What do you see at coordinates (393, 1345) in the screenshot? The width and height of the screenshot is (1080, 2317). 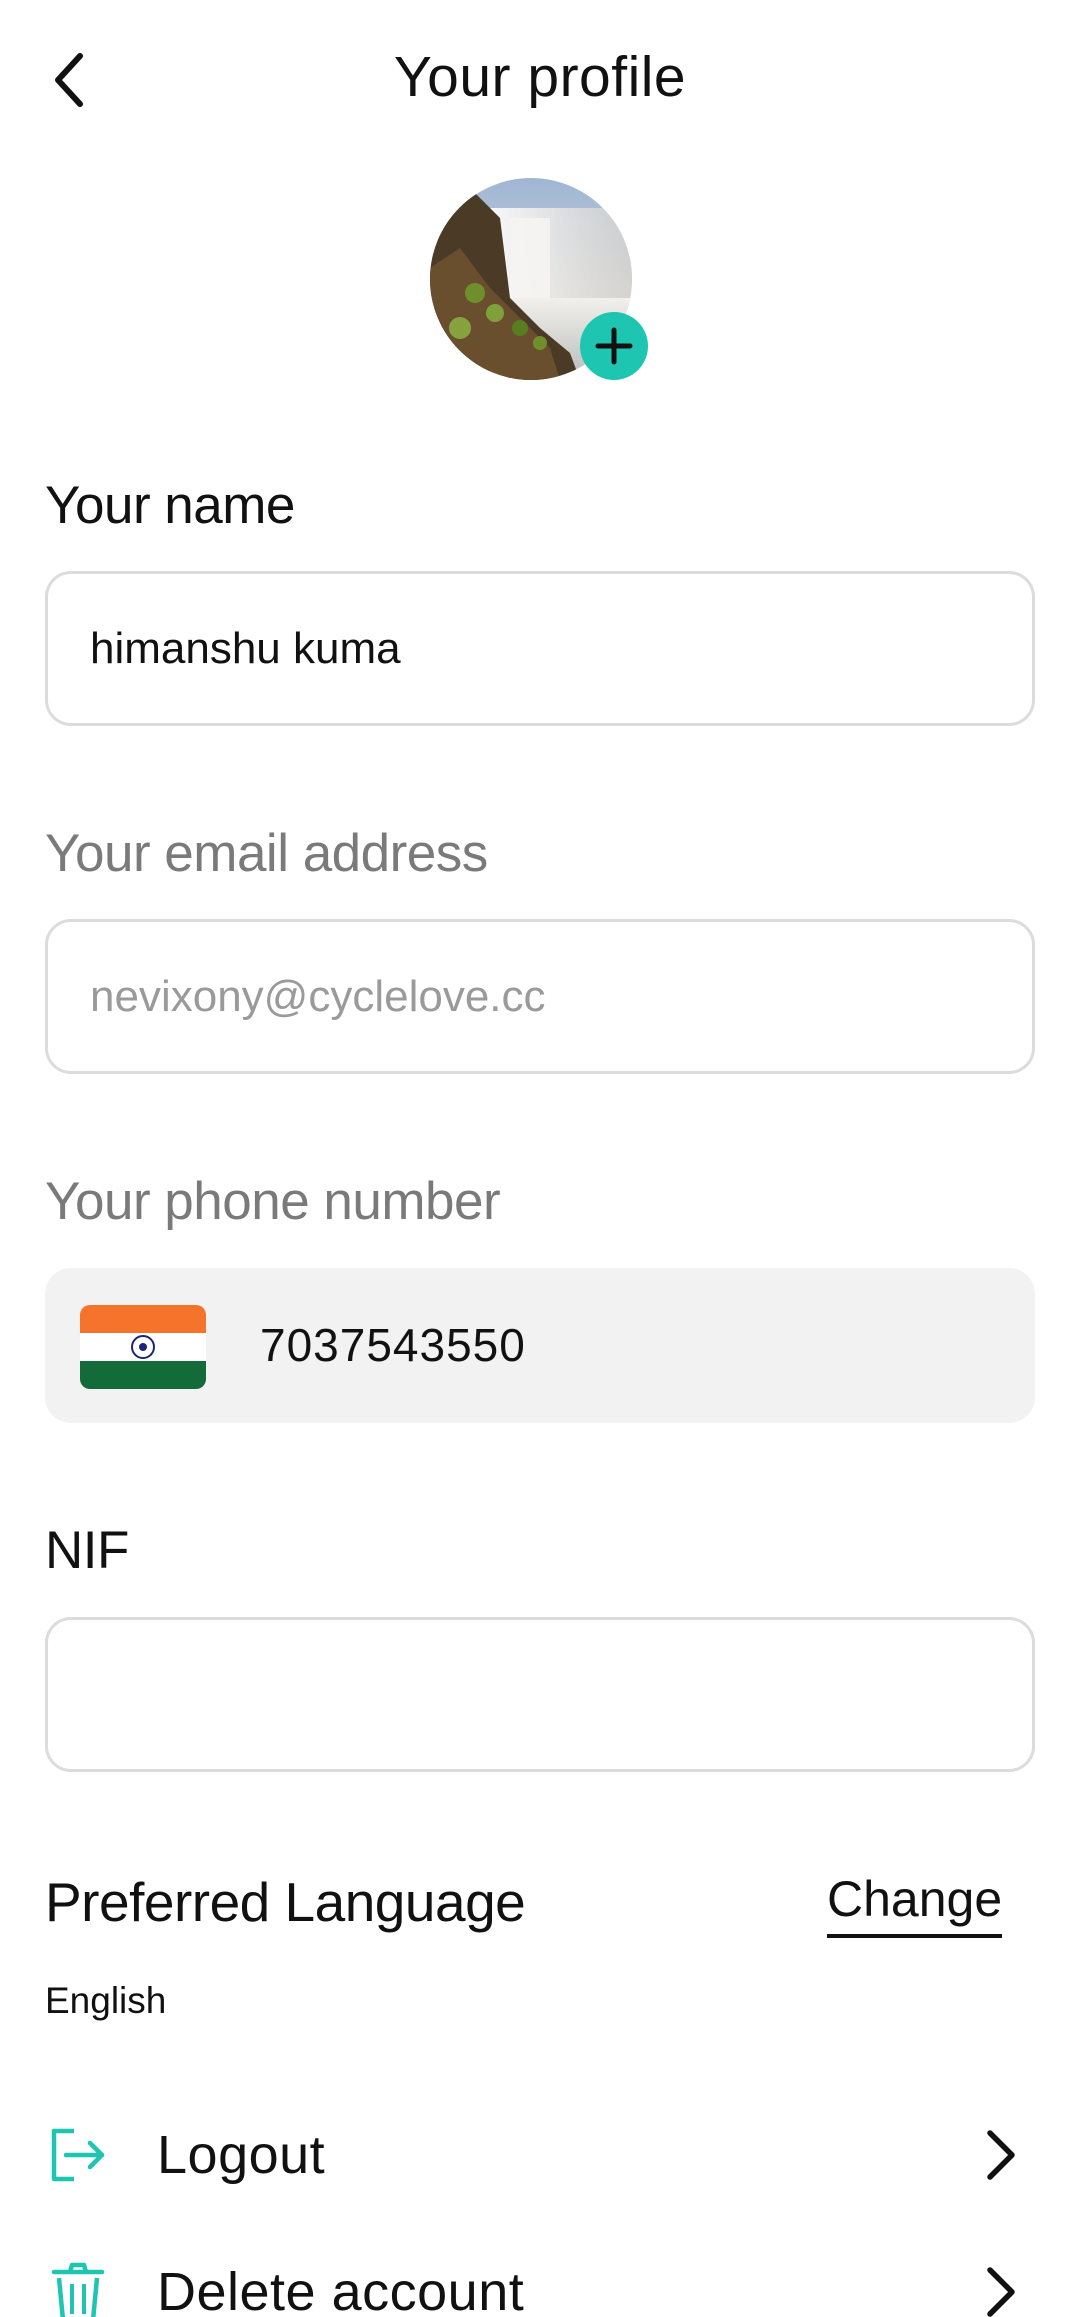 I see `phone-value: 7037543550` at bounding box center [393, 1345].